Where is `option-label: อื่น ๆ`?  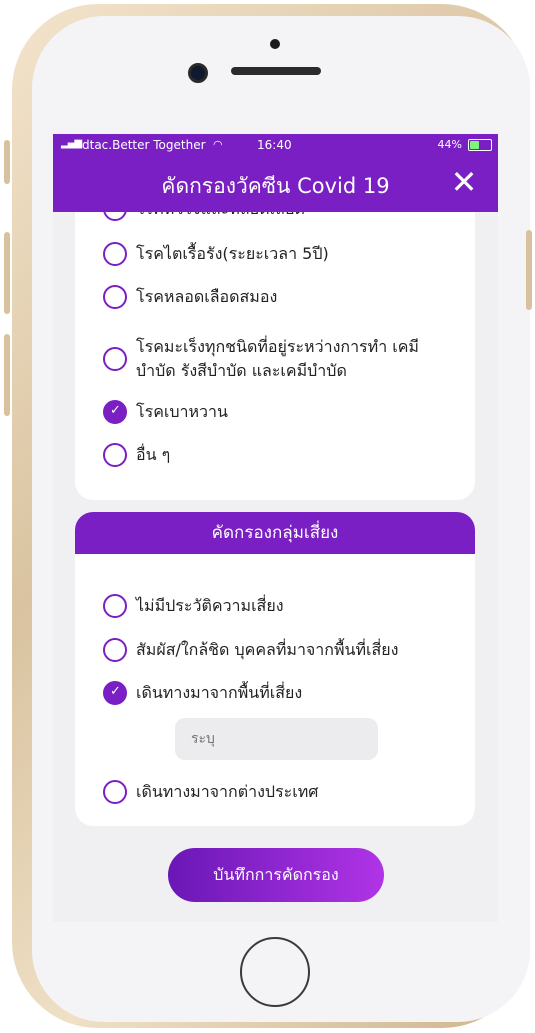 option-label: อื่น ๆ is located at coordinates (153, 454).